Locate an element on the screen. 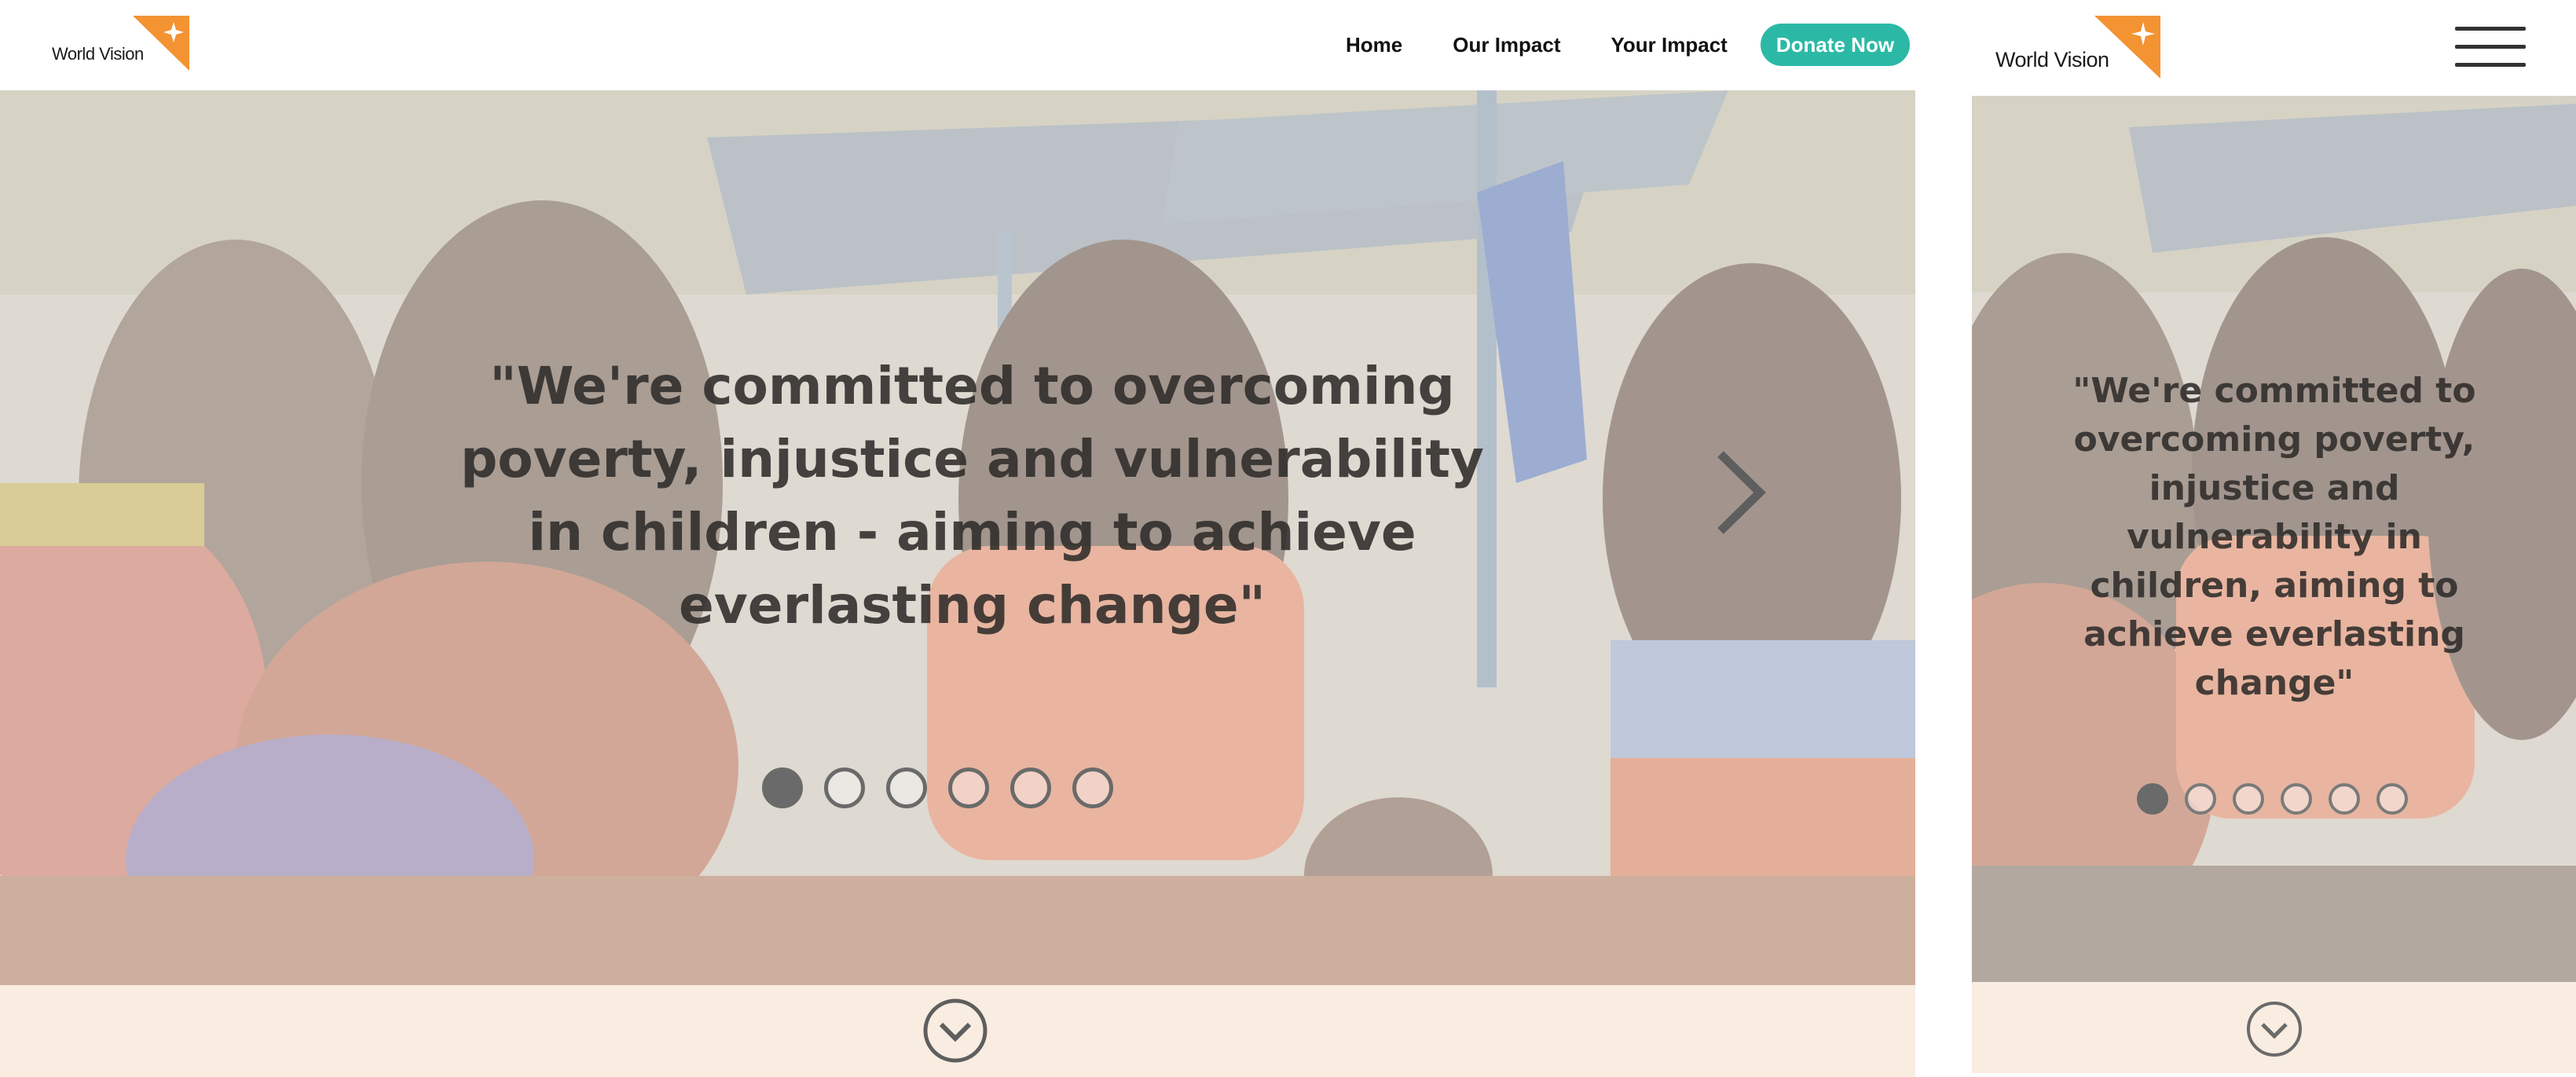  scroll-band is located at coordinates (957, 1031).